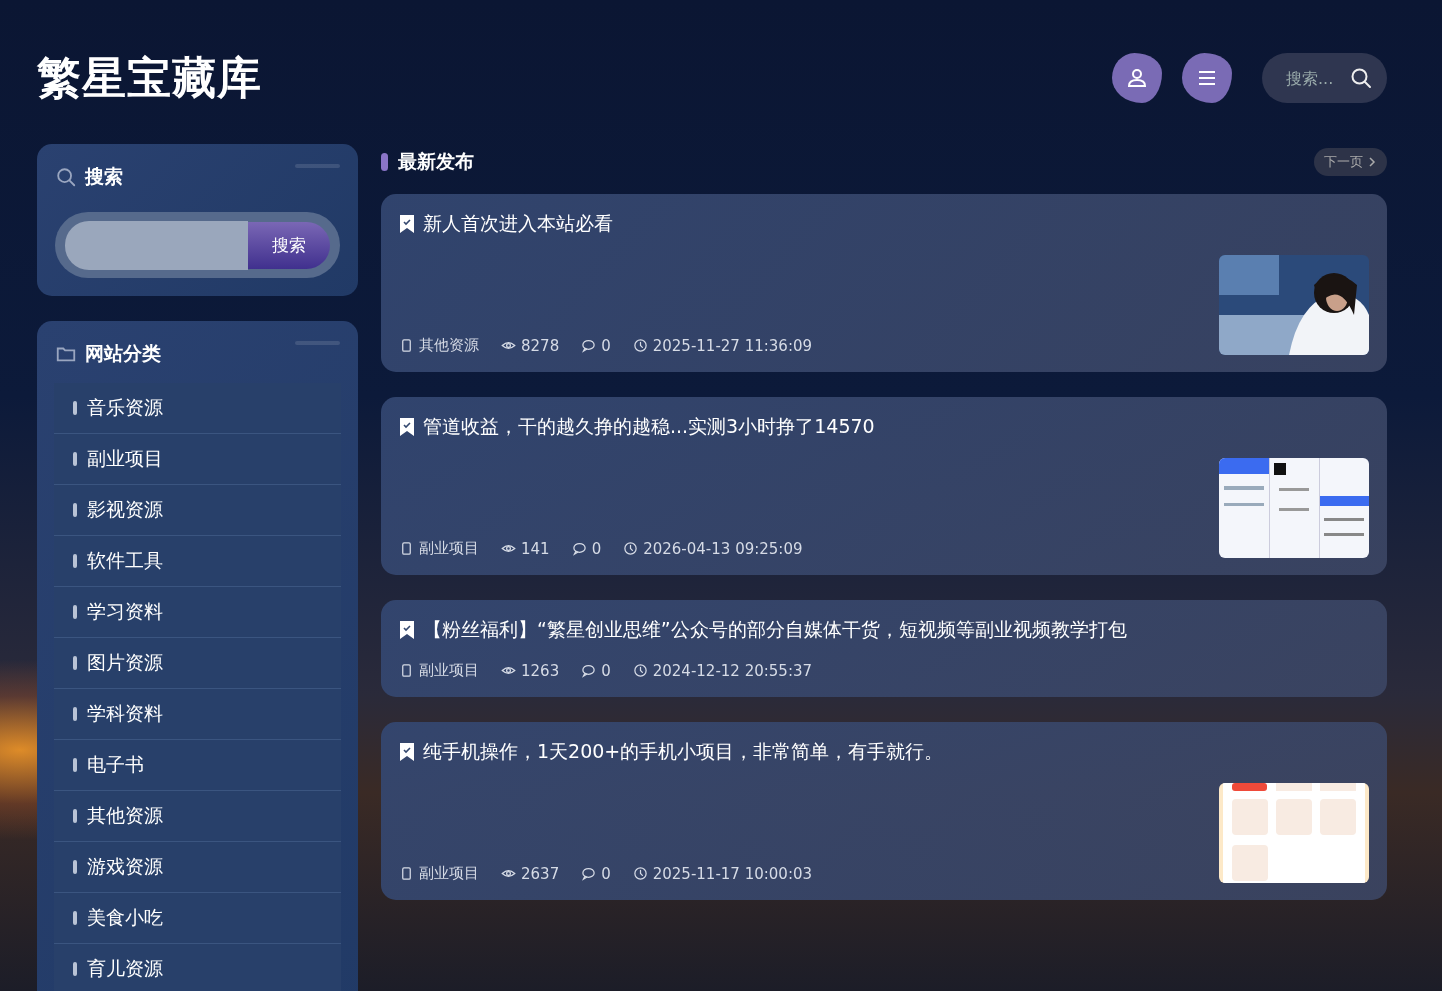  Describe the element at coordinates (540, 345) in the screenshot. I see `view-count: 8278` at that location.